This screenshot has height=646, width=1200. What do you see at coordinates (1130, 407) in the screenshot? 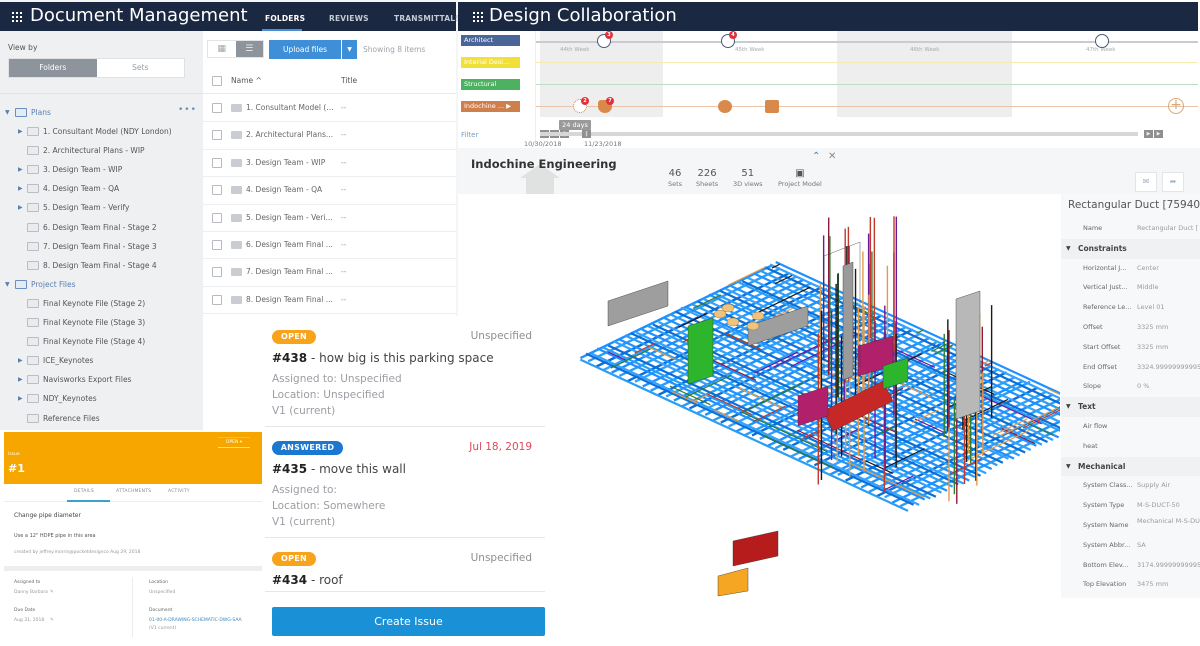
I see `property-section-header: ▼ Text` at bounding box center [1130, 407].